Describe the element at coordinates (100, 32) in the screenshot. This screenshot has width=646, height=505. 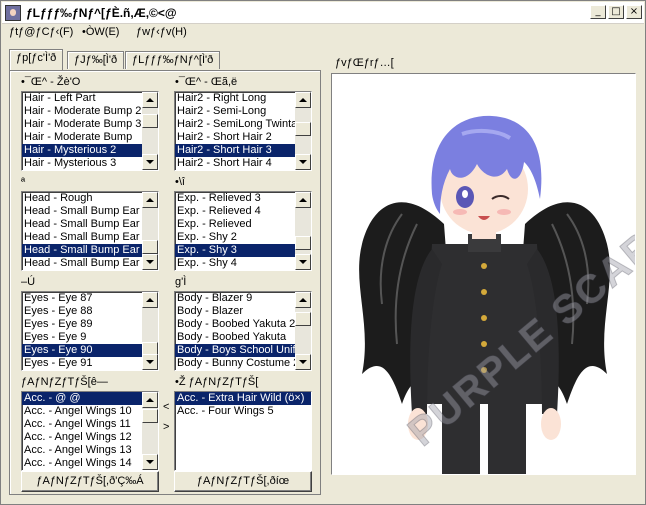
I see `menu-edit: •ÒW(E)` at that location.